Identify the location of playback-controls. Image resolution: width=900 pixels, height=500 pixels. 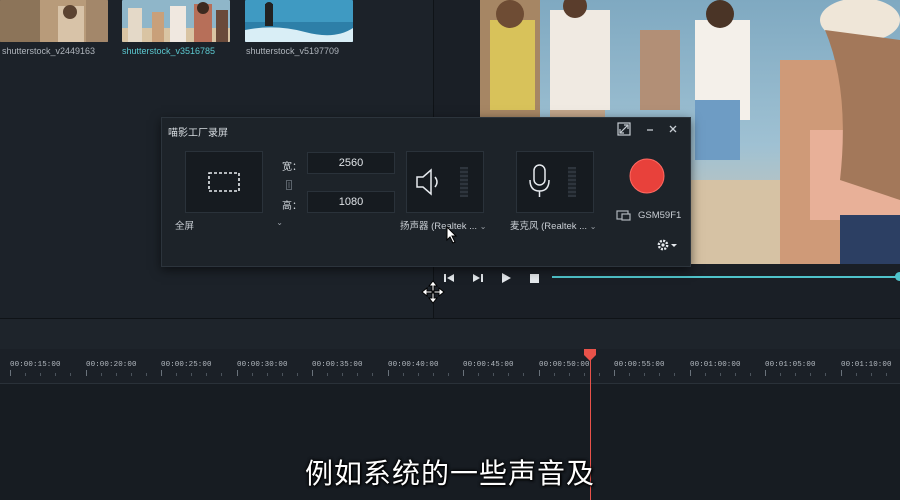
(667, 278).